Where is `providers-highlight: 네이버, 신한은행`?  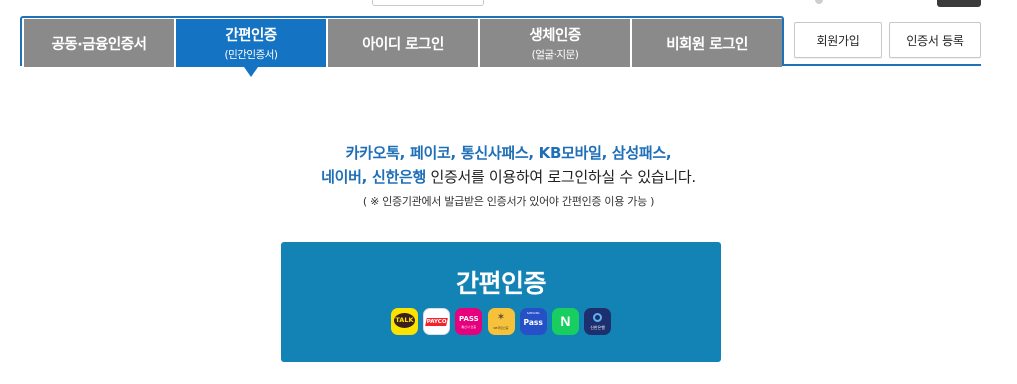
providers-highlight: 네이버, 신한은행 is located at coordinates (373, 177).